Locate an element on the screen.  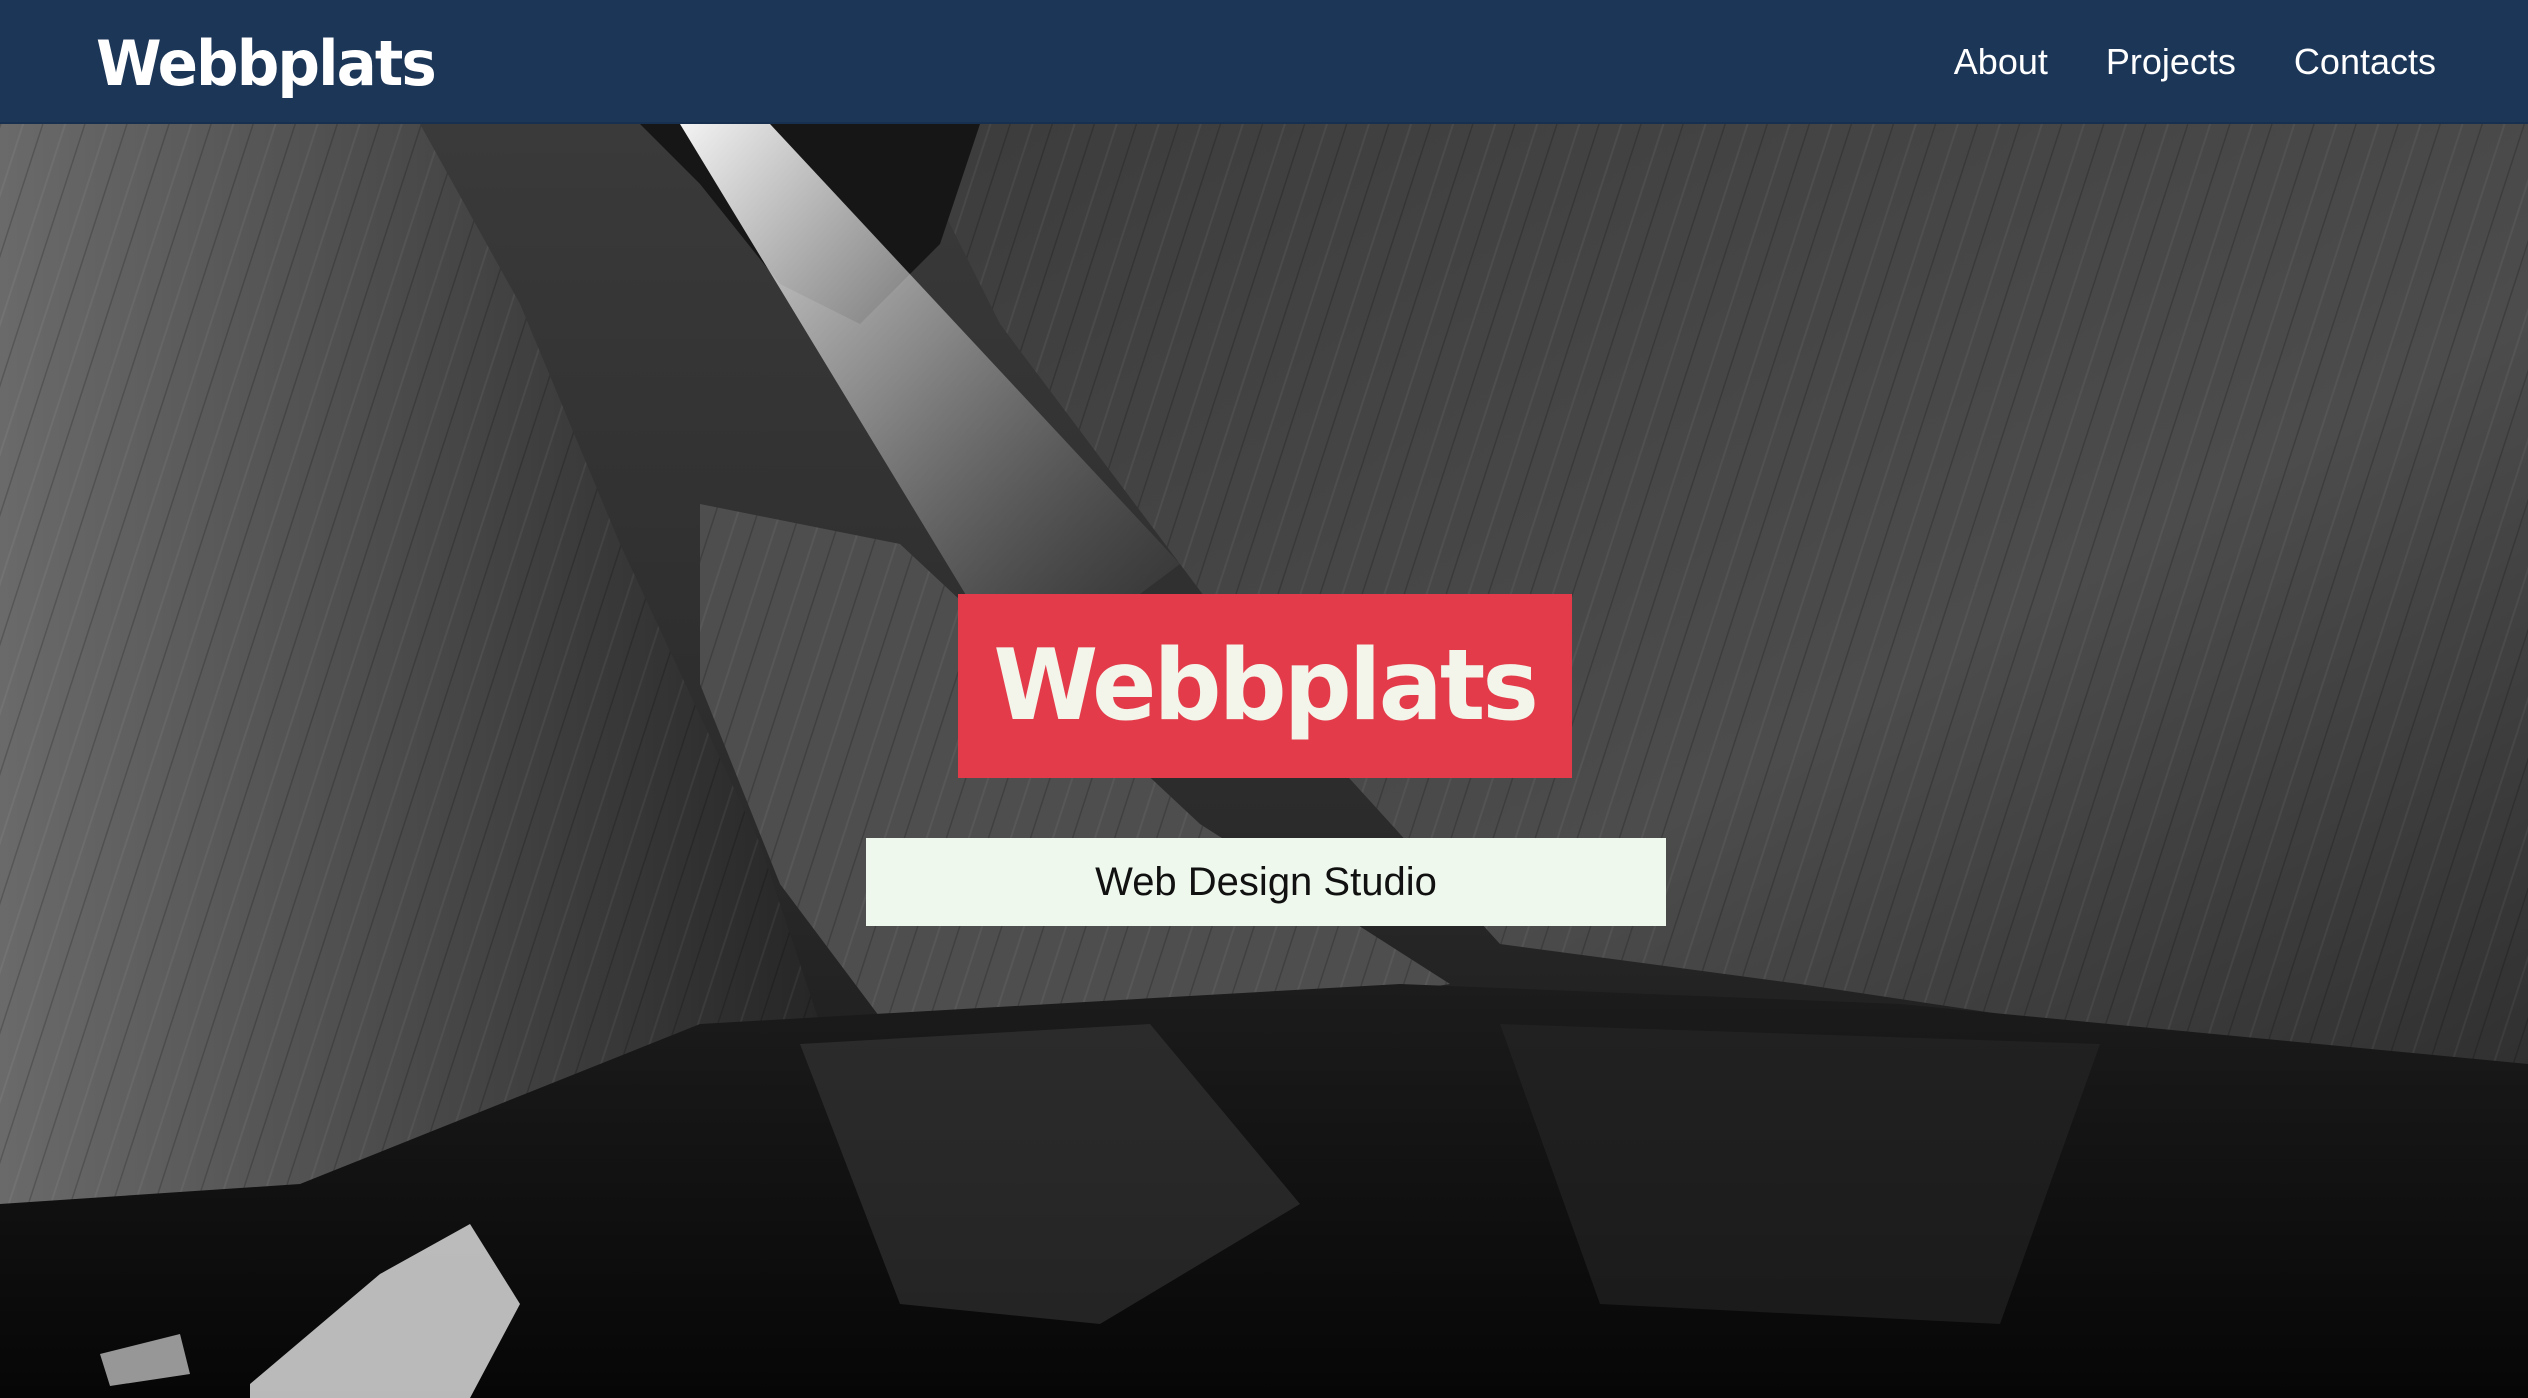
hero-tagline: Web Design Studio is located at coordinates (1266, 882).